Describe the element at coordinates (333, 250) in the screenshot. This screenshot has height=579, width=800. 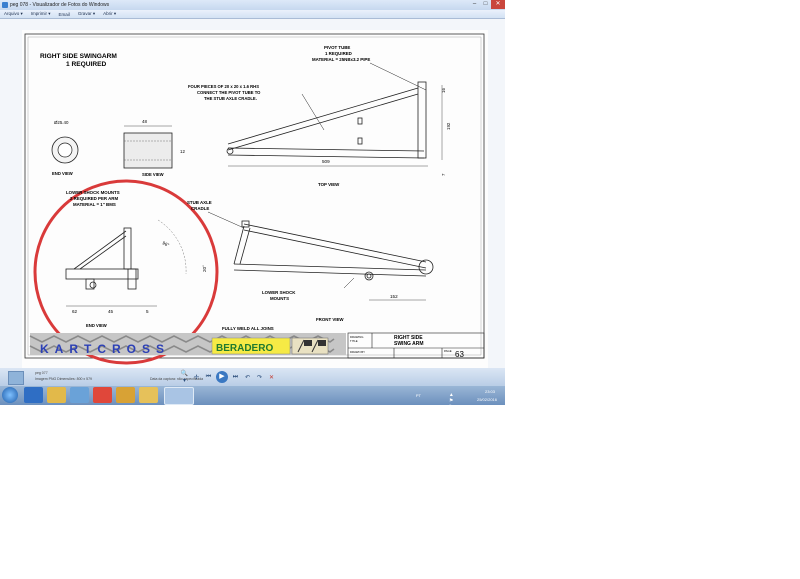
I see `front-view-swingarm` at that location.